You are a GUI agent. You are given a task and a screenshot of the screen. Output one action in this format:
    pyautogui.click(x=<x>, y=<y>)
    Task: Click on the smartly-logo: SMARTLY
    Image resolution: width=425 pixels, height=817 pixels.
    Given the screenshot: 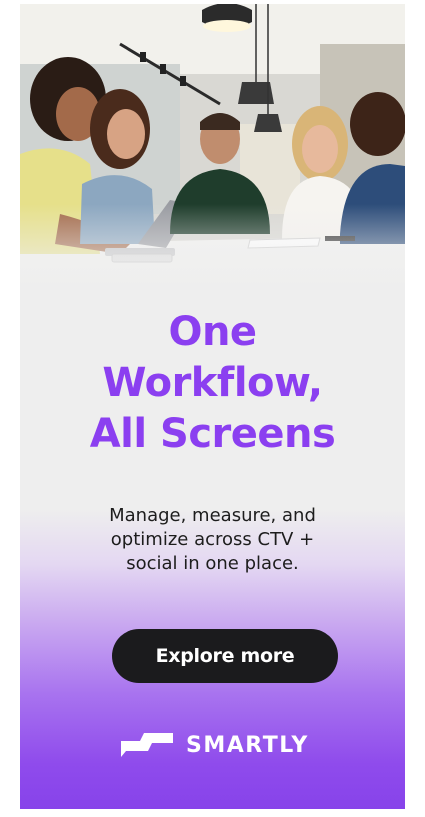 What is the action you would take?
    pyautogui.click(x=228, y=745)
    